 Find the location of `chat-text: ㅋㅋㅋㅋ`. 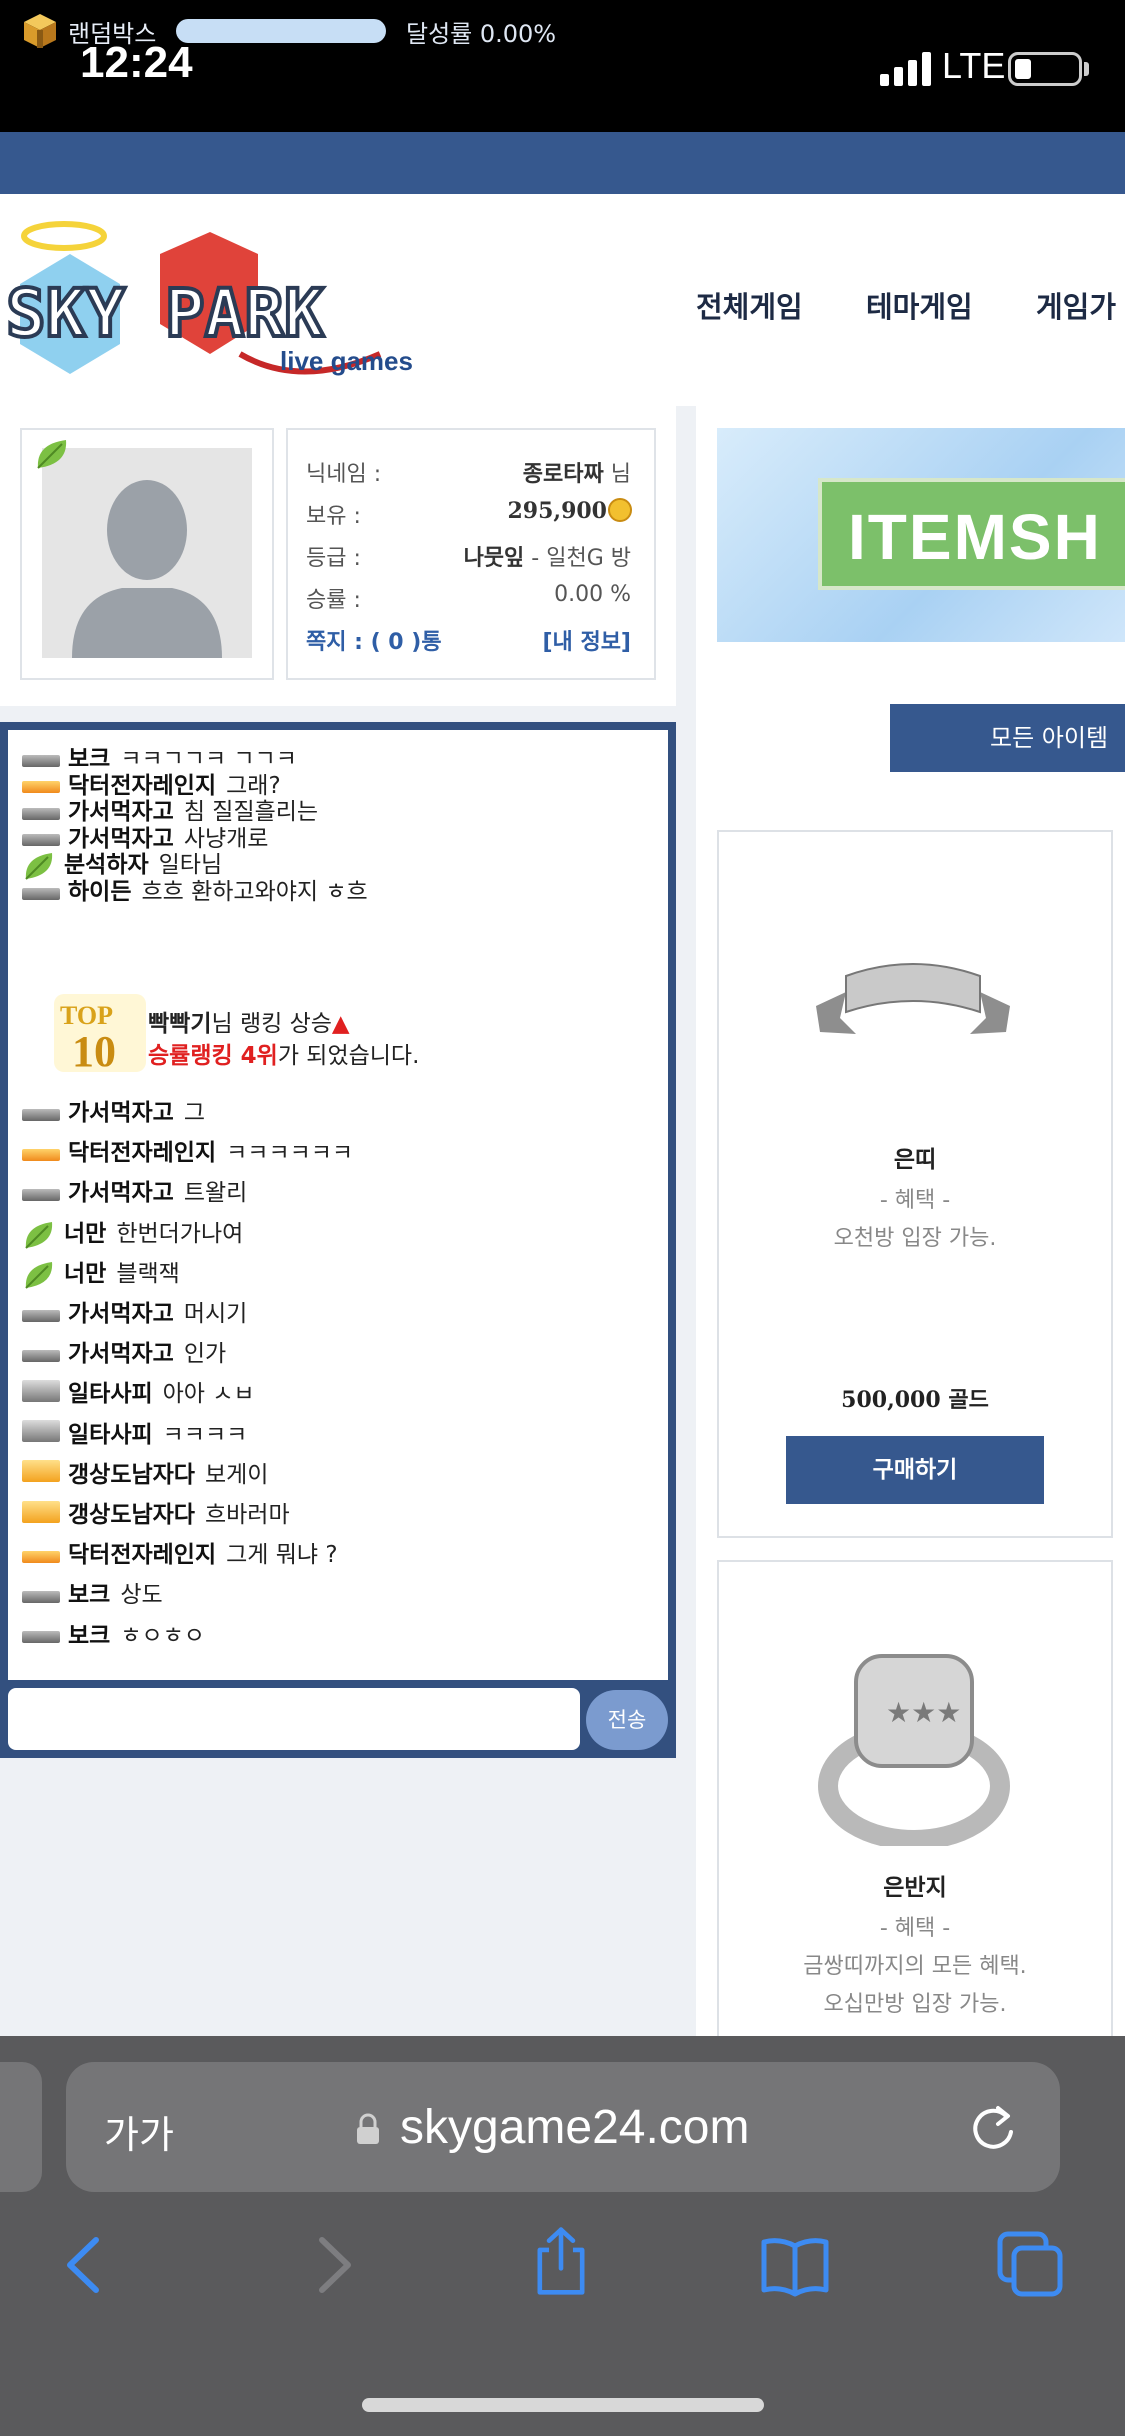

chat-text: ㅋㅋㅋㅋ is located at coordinates (205, 1434).